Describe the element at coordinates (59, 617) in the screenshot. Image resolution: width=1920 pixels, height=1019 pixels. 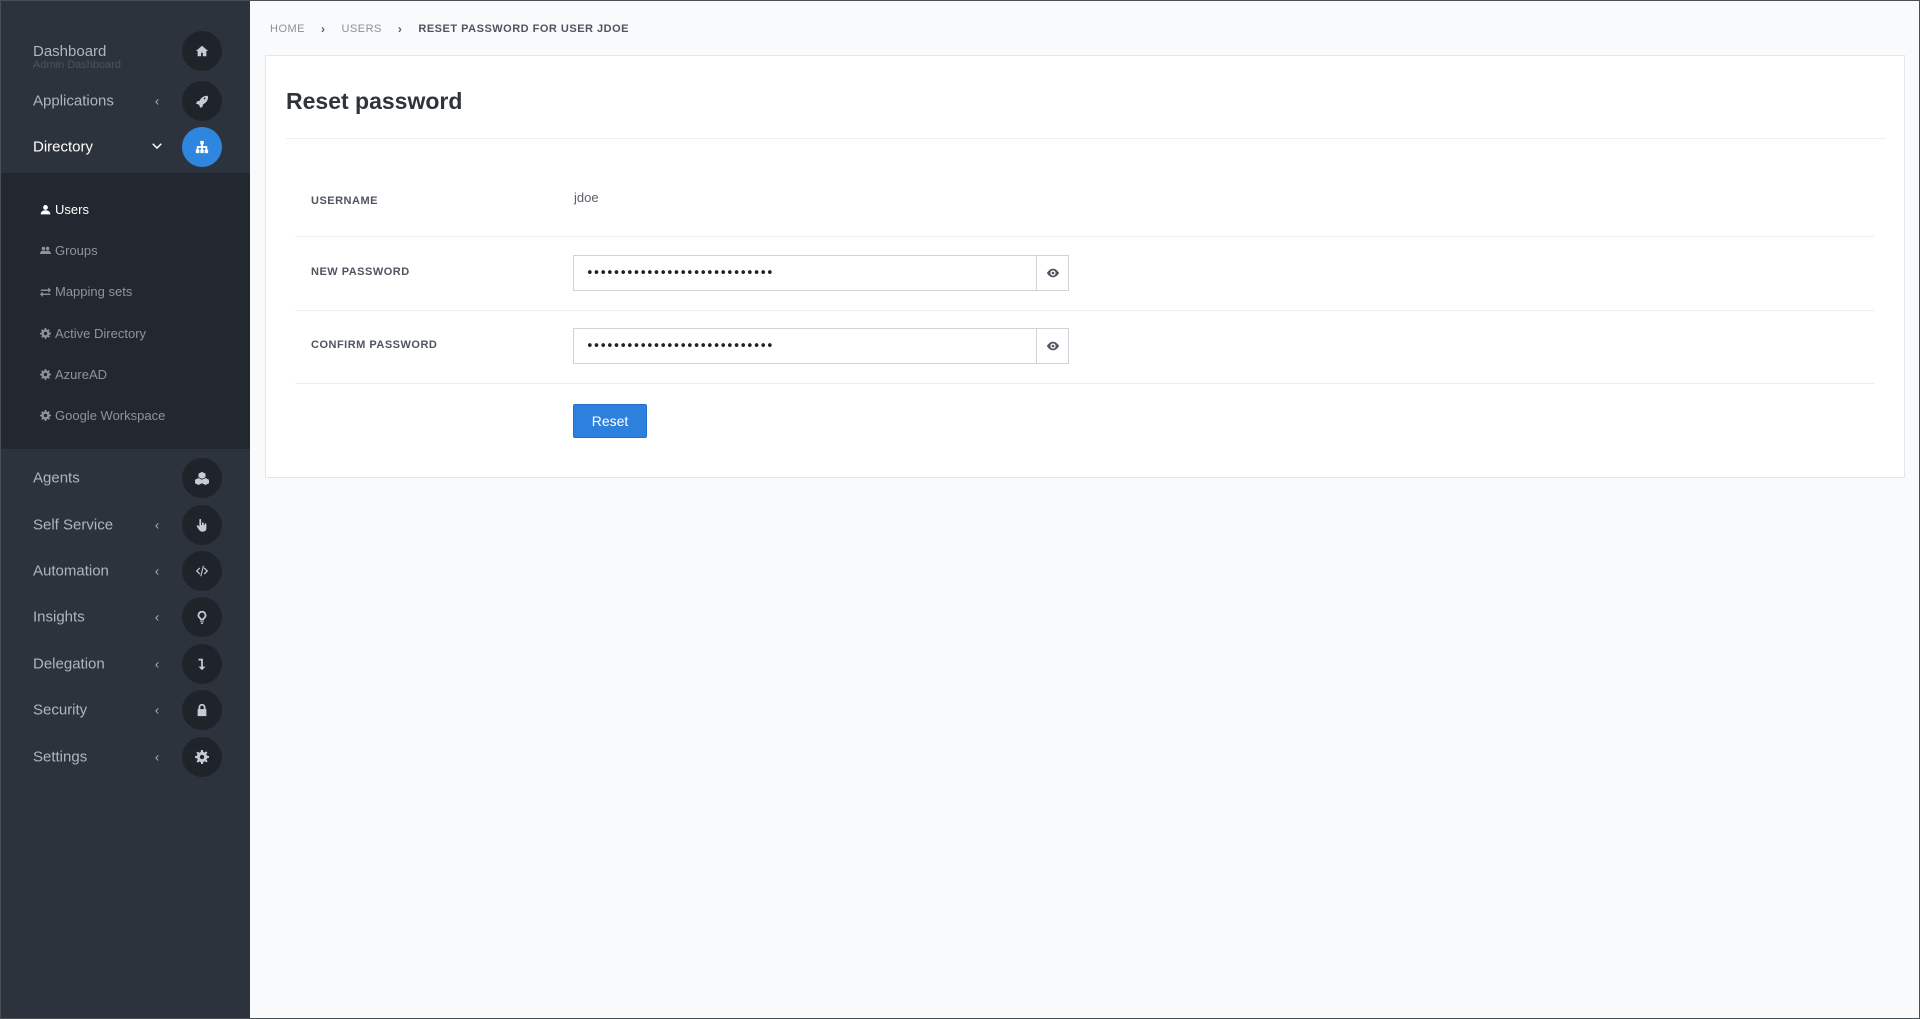
I see `sidebar-item-label: Insights` at that location.